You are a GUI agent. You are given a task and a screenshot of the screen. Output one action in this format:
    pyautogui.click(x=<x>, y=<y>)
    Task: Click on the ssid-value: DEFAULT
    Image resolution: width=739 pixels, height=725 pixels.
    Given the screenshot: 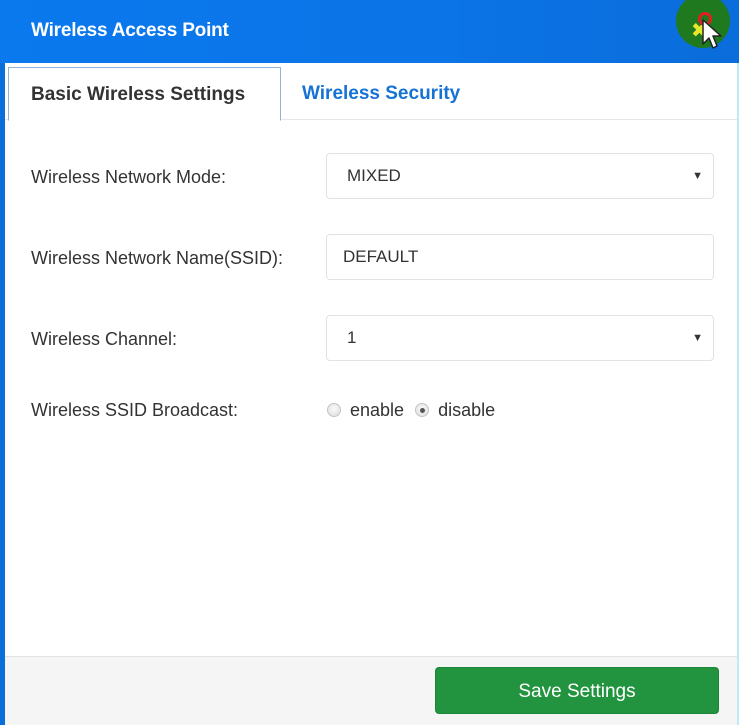 What is the action you would take?
    pyautogui.click(x=381, y=256)
    